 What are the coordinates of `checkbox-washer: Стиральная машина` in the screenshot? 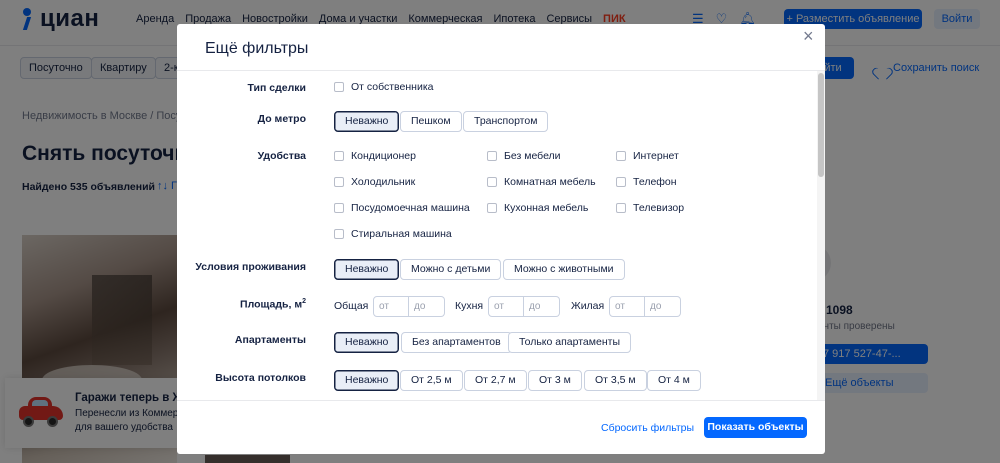 It's located at (393, 234).